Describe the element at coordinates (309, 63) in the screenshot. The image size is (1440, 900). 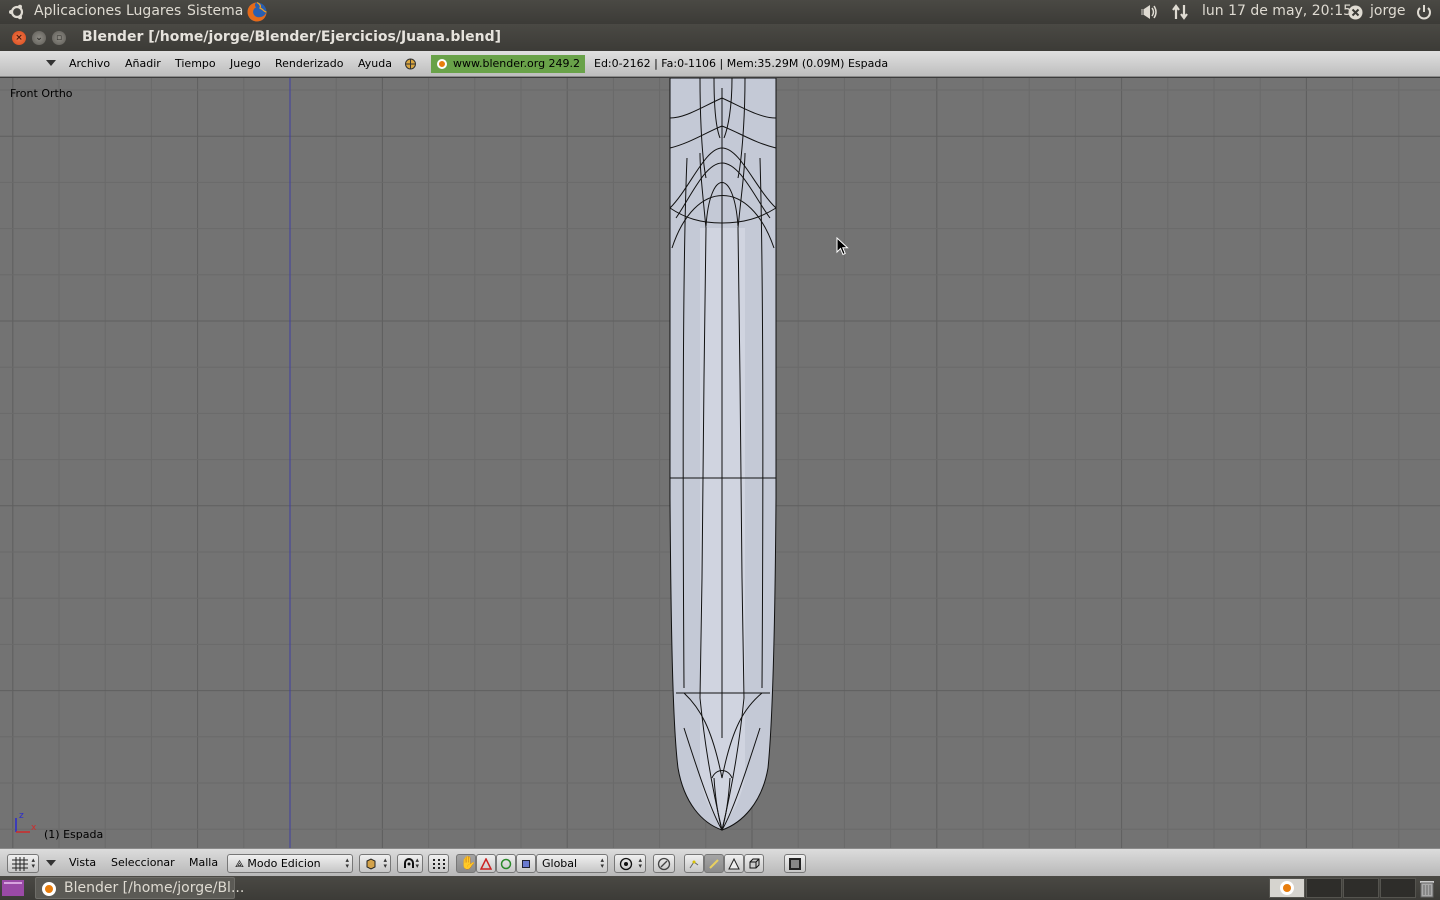
I see `menu-renderizado: Renderizado` at that location.